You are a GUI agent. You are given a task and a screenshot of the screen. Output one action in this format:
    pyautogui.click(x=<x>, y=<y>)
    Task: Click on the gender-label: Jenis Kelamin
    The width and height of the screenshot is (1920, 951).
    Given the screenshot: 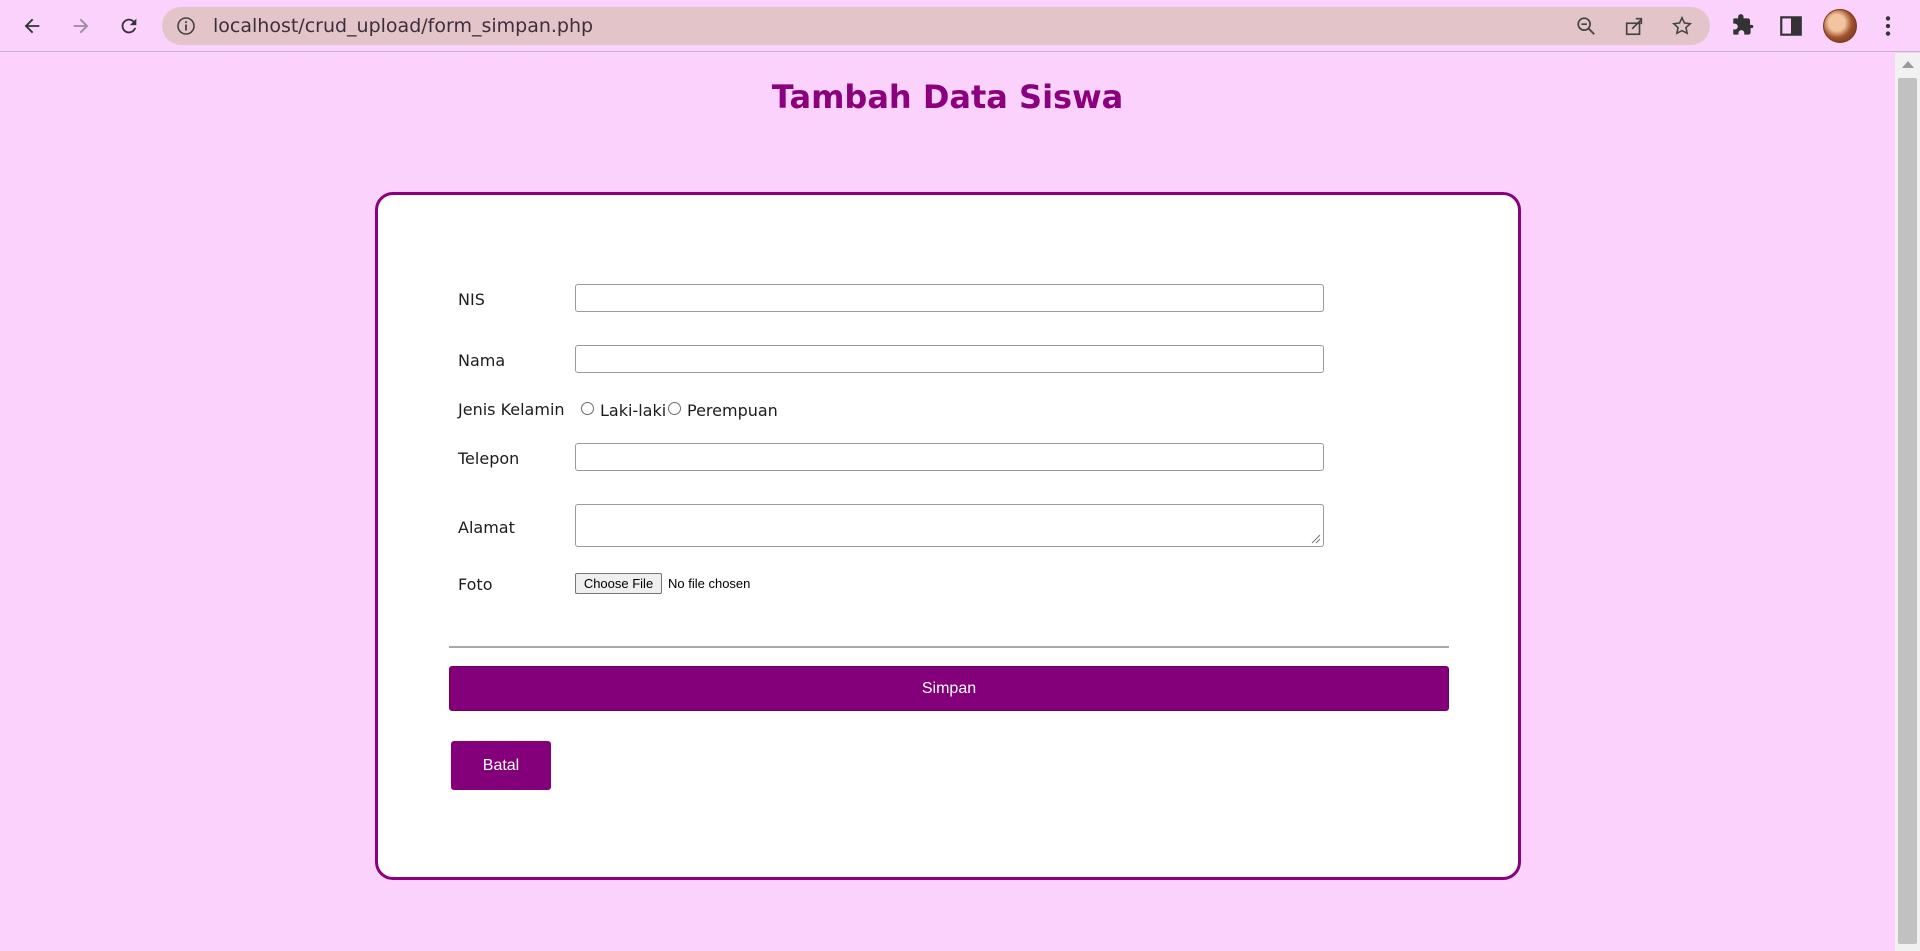 What is the action you would take?
    pyautogui.click(x=511, y=409)
    